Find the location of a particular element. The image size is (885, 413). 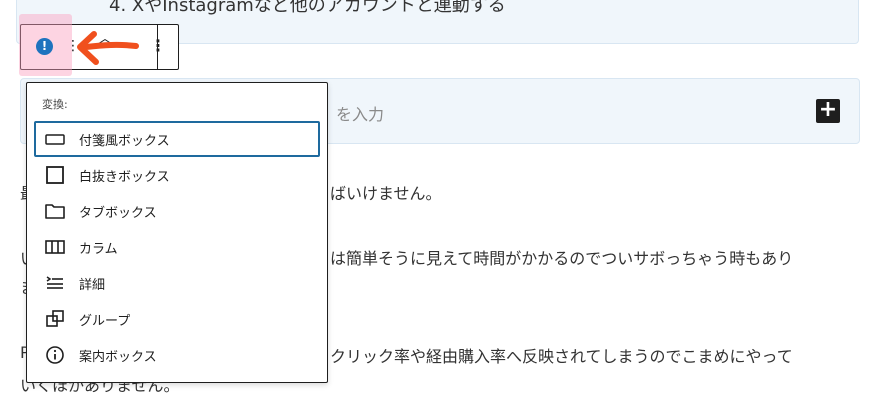

menu-item-details: 詳細 is located at coordinates (177, 283).